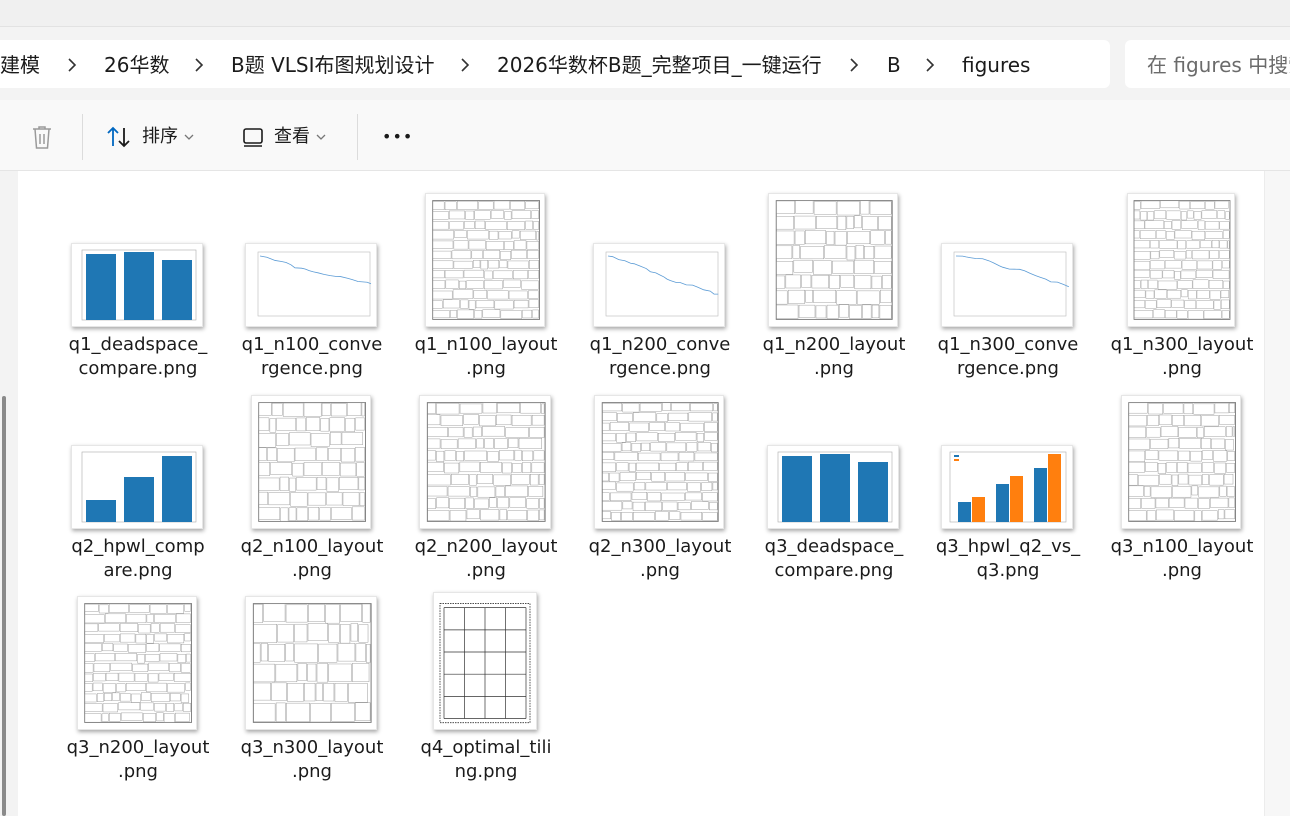  Describe the element at coordinates (486, 357) in the screenshot. I see `file-name: q1_n100_layout .png` at that location.